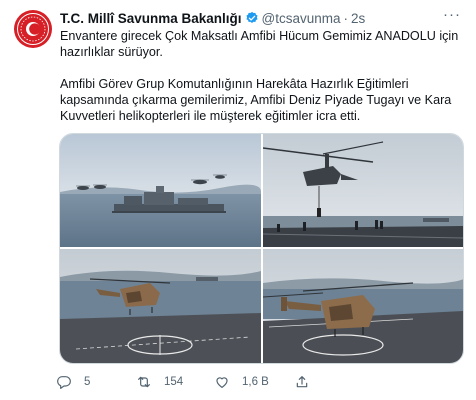 This screenshot has height=400, width=476. I want to click on like-count: 1,6 B, so click(255, 382).